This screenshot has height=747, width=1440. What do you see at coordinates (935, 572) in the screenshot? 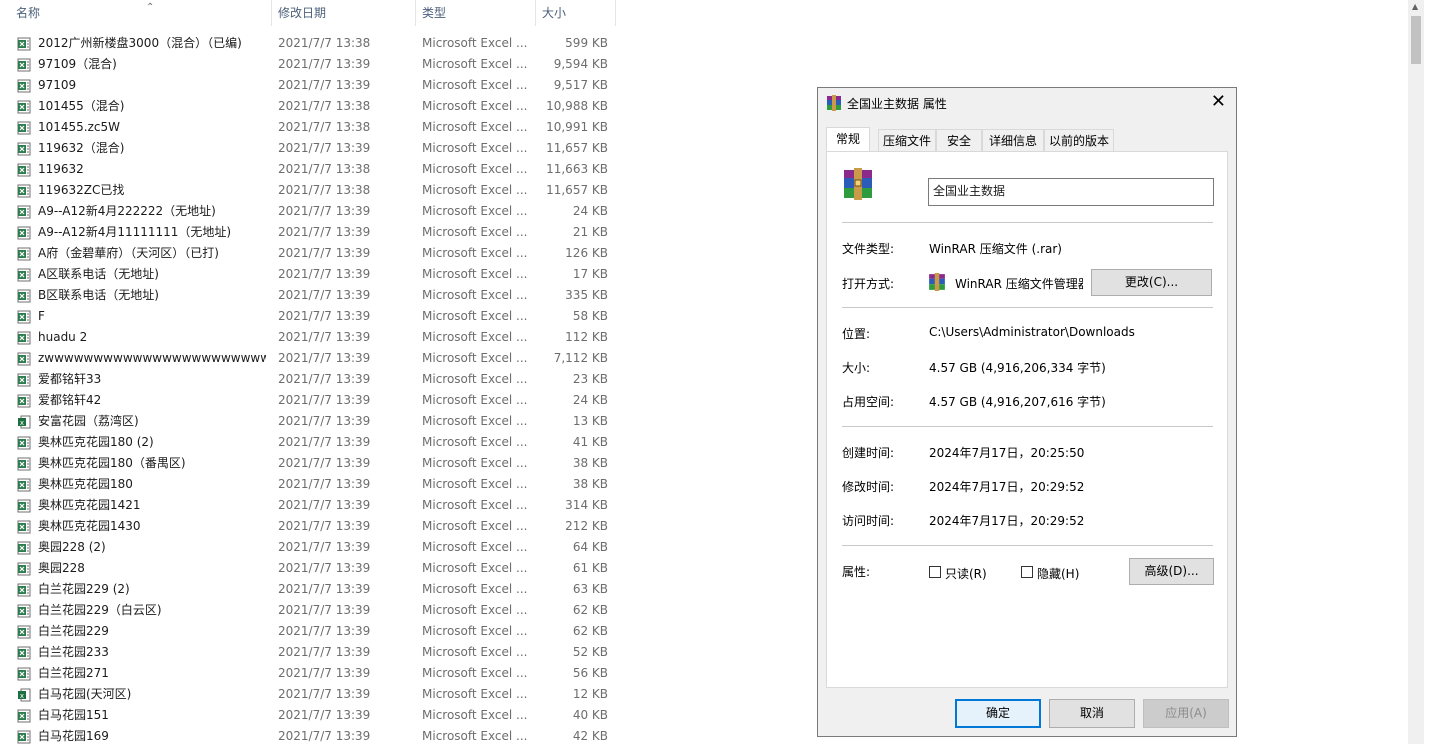
I see `readonly-checkbox` at bounding box center [935, 572].